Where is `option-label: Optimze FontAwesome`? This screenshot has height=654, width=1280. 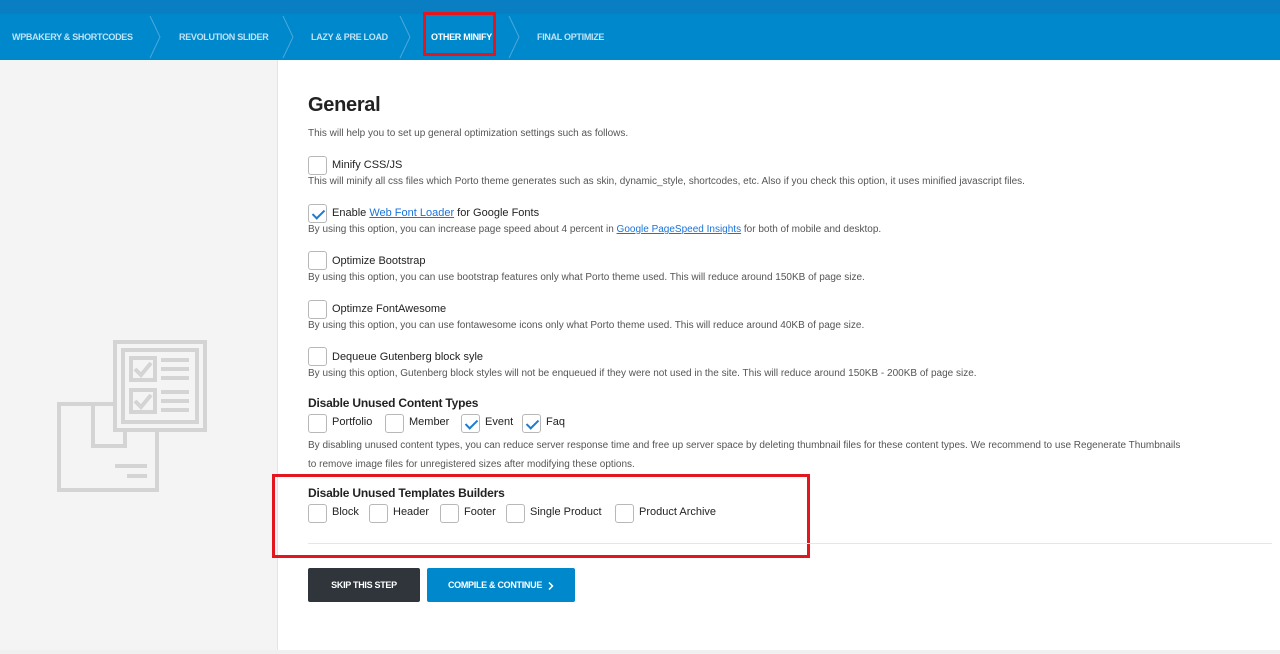
option-label: Optimze FontAwesome is located at coordinates (389, 309).